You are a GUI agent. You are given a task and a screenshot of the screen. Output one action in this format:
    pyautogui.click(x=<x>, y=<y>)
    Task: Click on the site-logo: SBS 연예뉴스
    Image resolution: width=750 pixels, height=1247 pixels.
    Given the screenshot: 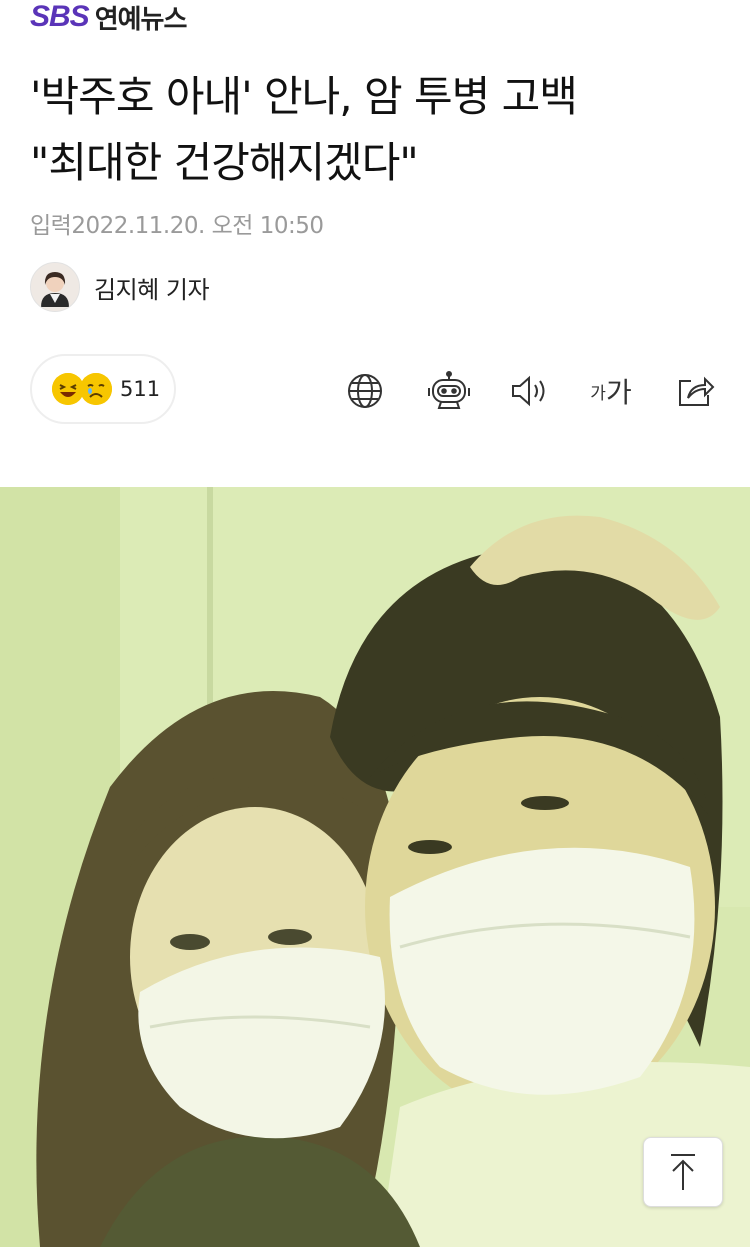 What is the action you would take?
    pyautogui.click(x=109, y=17)
    